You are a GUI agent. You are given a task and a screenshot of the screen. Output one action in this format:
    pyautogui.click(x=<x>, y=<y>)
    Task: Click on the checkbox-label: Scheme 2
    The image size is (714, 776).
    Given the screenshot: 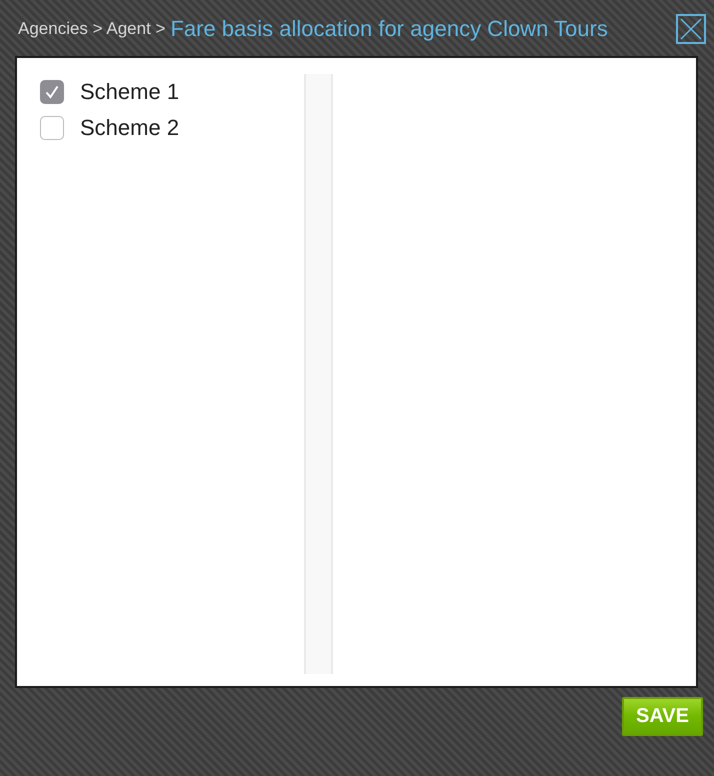 What is the action you would take?
    pyautogui.click(x=130, y=128)
    